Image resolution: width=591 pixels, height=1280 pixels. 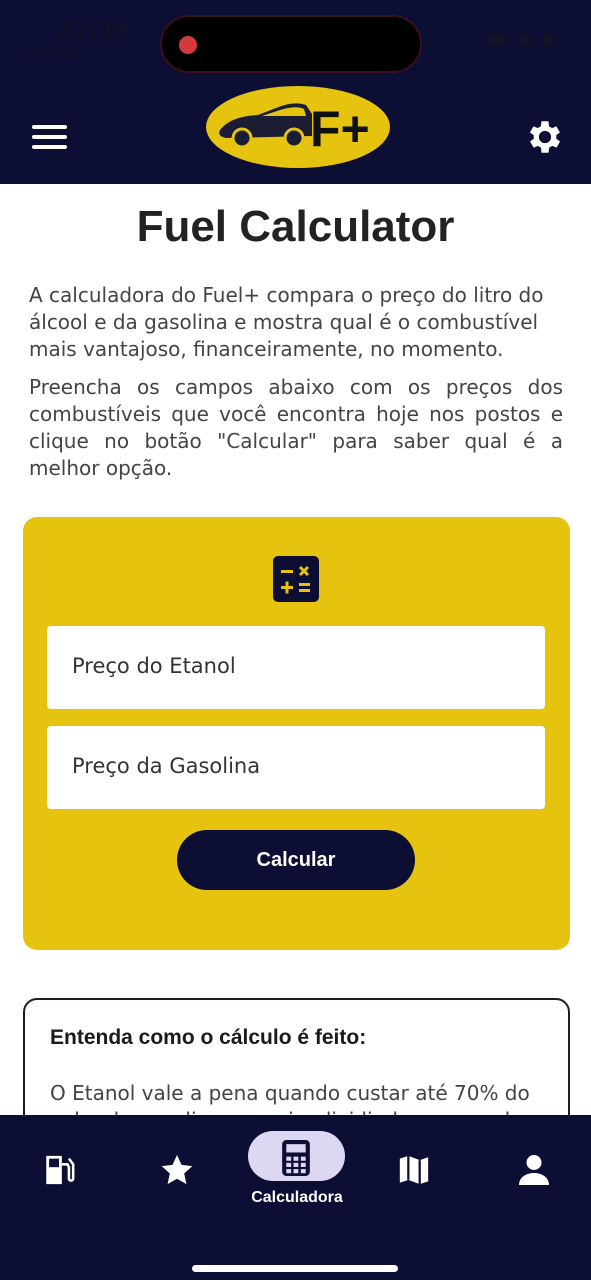 I want to click on calculate-button: Calcular, so click(x=296, y=860).